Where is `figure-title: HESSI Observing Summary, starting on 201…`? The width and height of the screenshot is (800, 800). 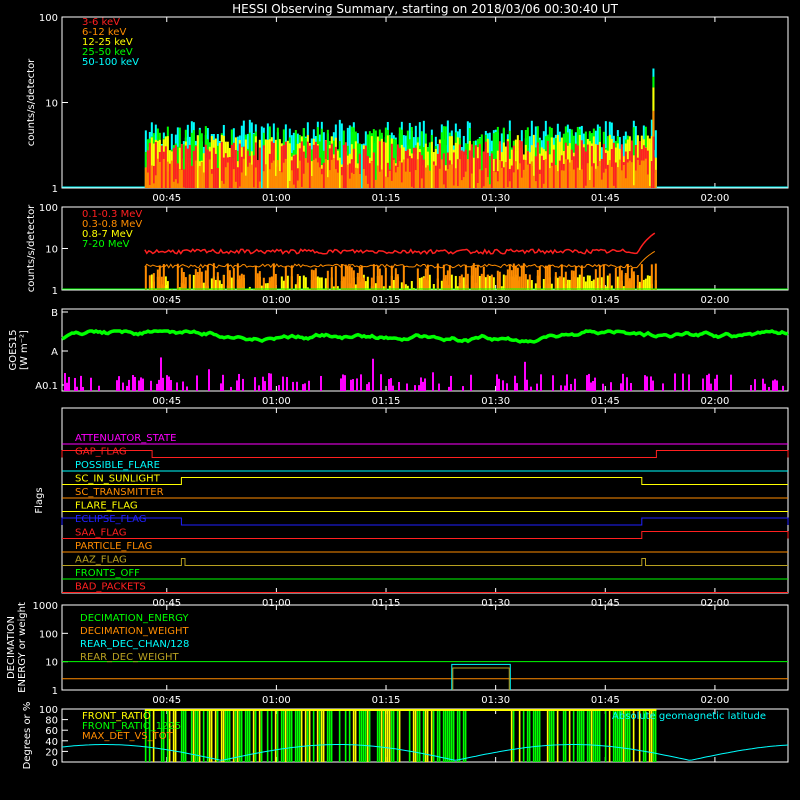 figure-title: HESSI Observing Summary, starting on 201… is located at coordinates (425, 9).